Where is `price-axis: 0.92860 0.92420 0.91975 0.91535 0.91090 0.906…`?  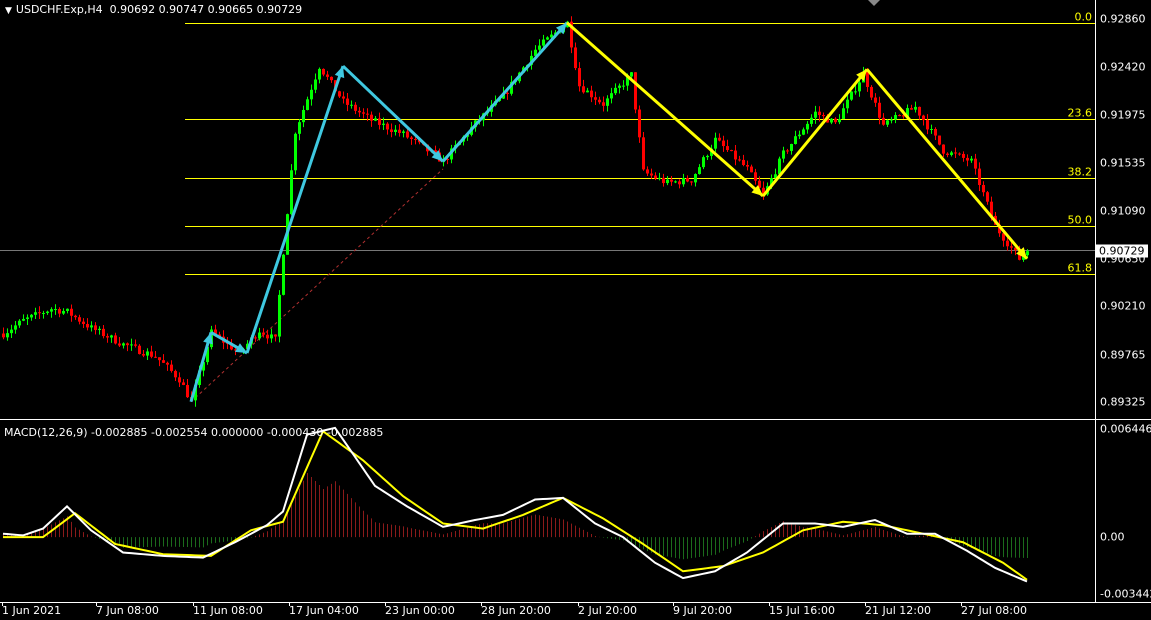
price-axis: 0.92860 0.92420 0.91975 0.91535 0.91090 0.906… is located at coordinates (1123, 209).